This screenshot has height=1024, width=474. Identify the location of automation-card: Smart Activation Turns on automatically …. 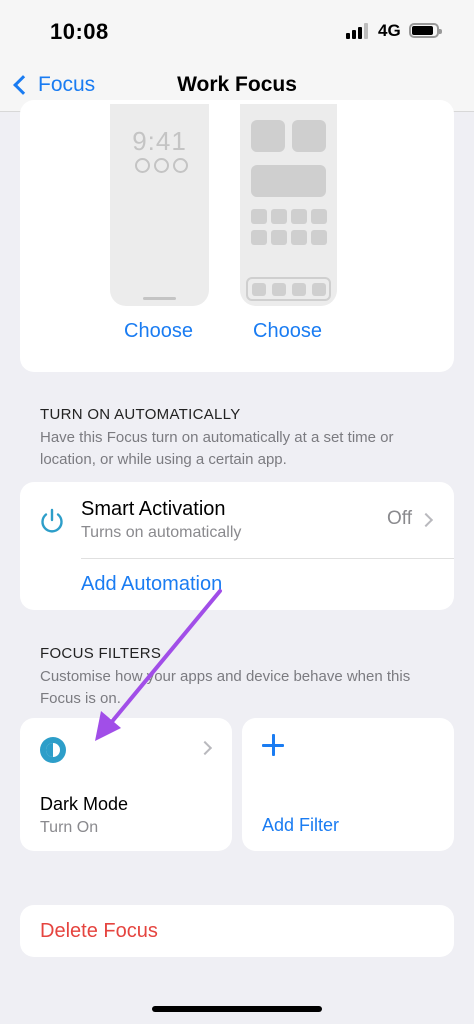
(237, 546).